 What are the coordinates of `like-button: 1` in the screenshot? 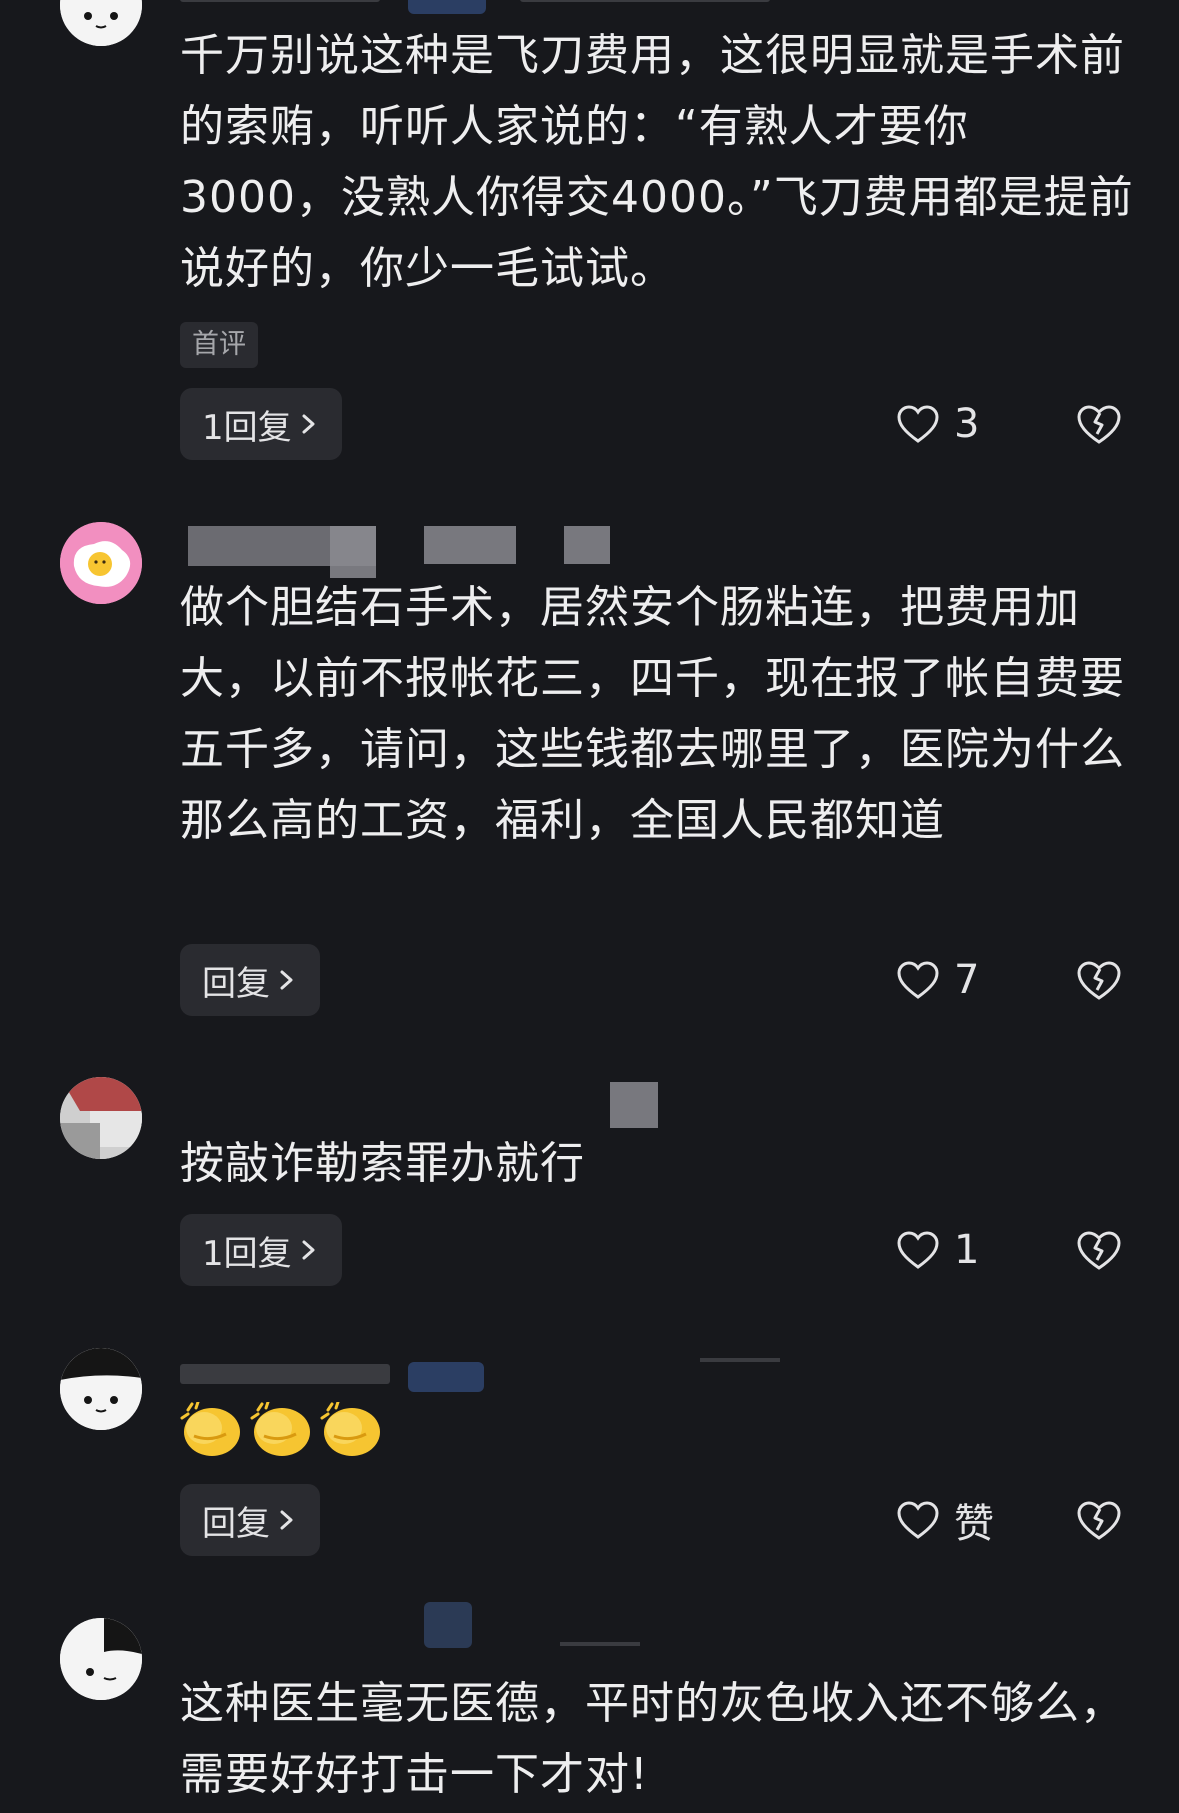 It's located at (937, 1250).